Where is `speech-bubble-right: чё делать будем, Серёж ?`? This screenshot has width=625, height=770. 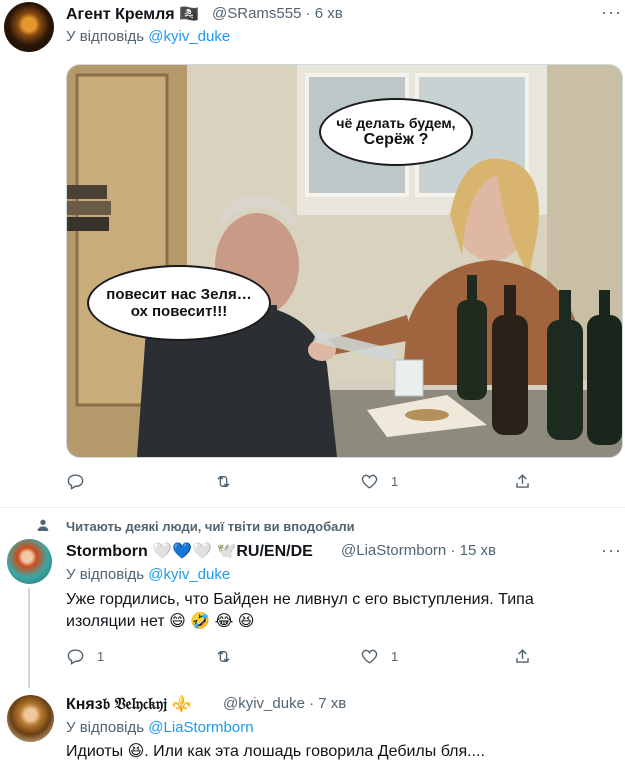
speech-bubble-right: чё делать будем, Серёж ? is located at coordinates (396, 132).